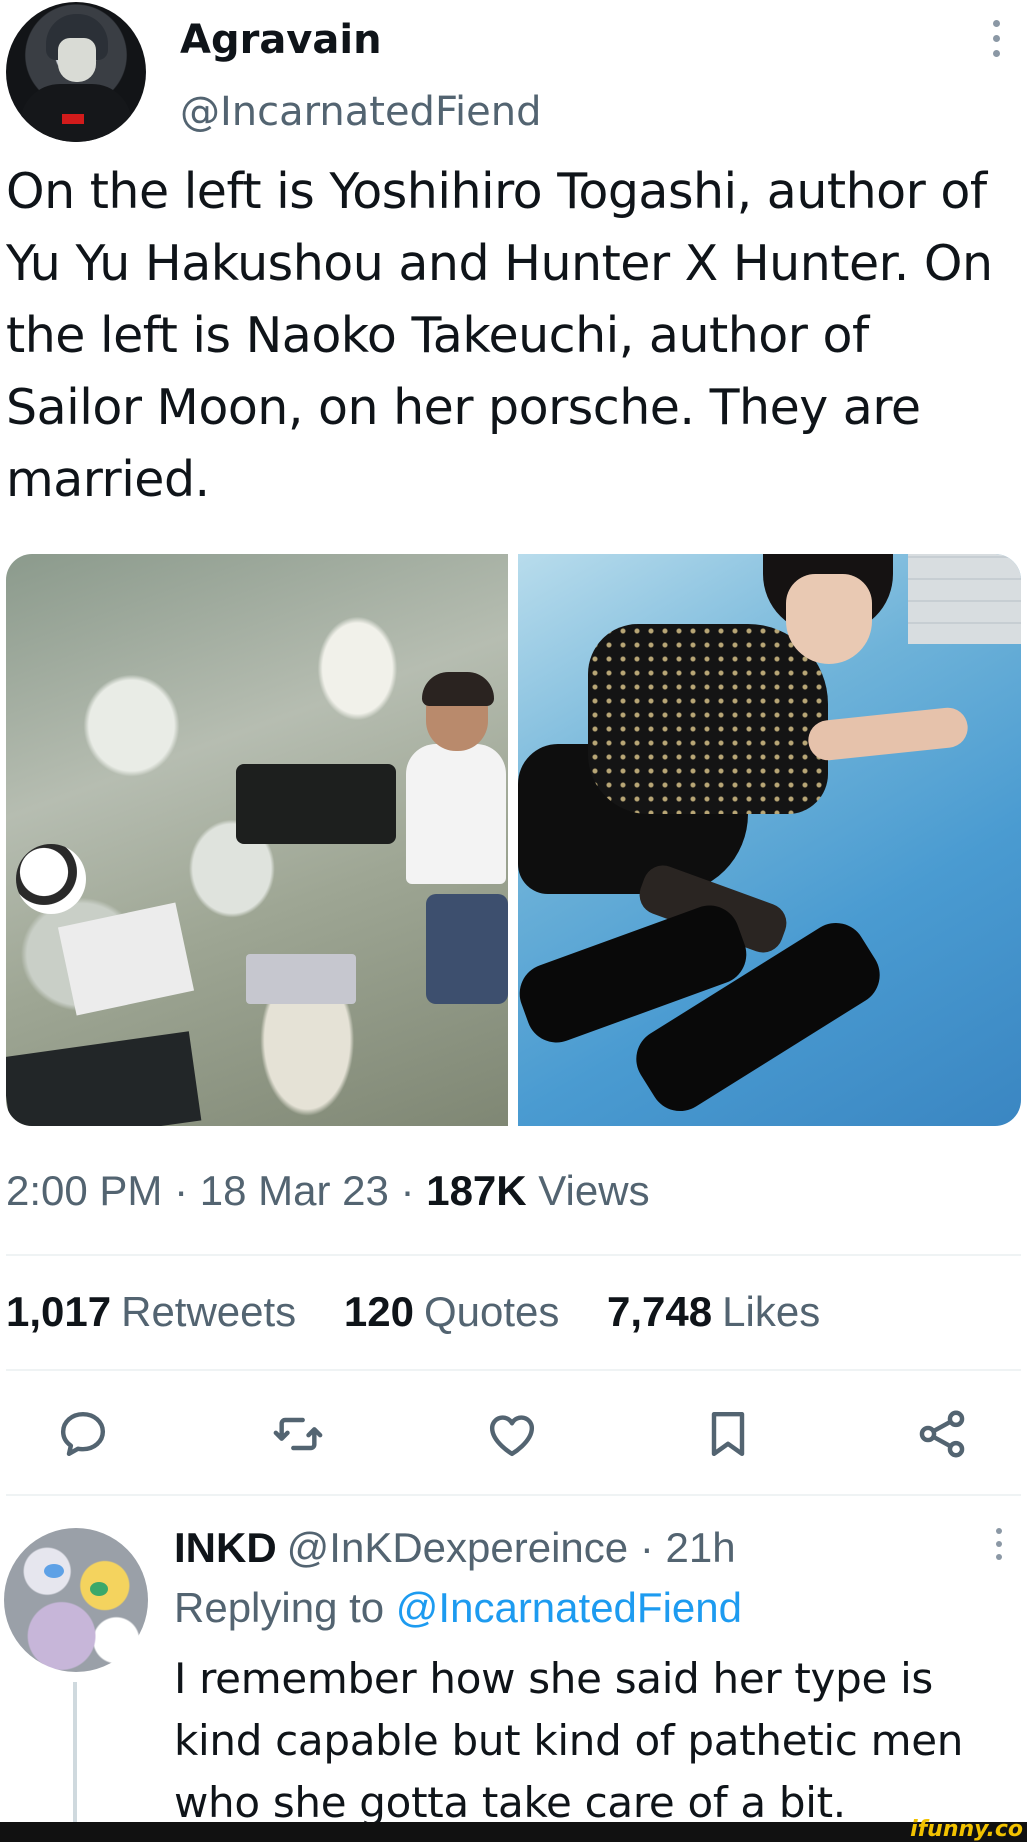 Image resolution: width=1027 pixels, height=1842 pixels. Describe the element at coordinates (569, 1607) in the screenshot. I see `replying-mention-link: @IncarnatedFiend` at that location.